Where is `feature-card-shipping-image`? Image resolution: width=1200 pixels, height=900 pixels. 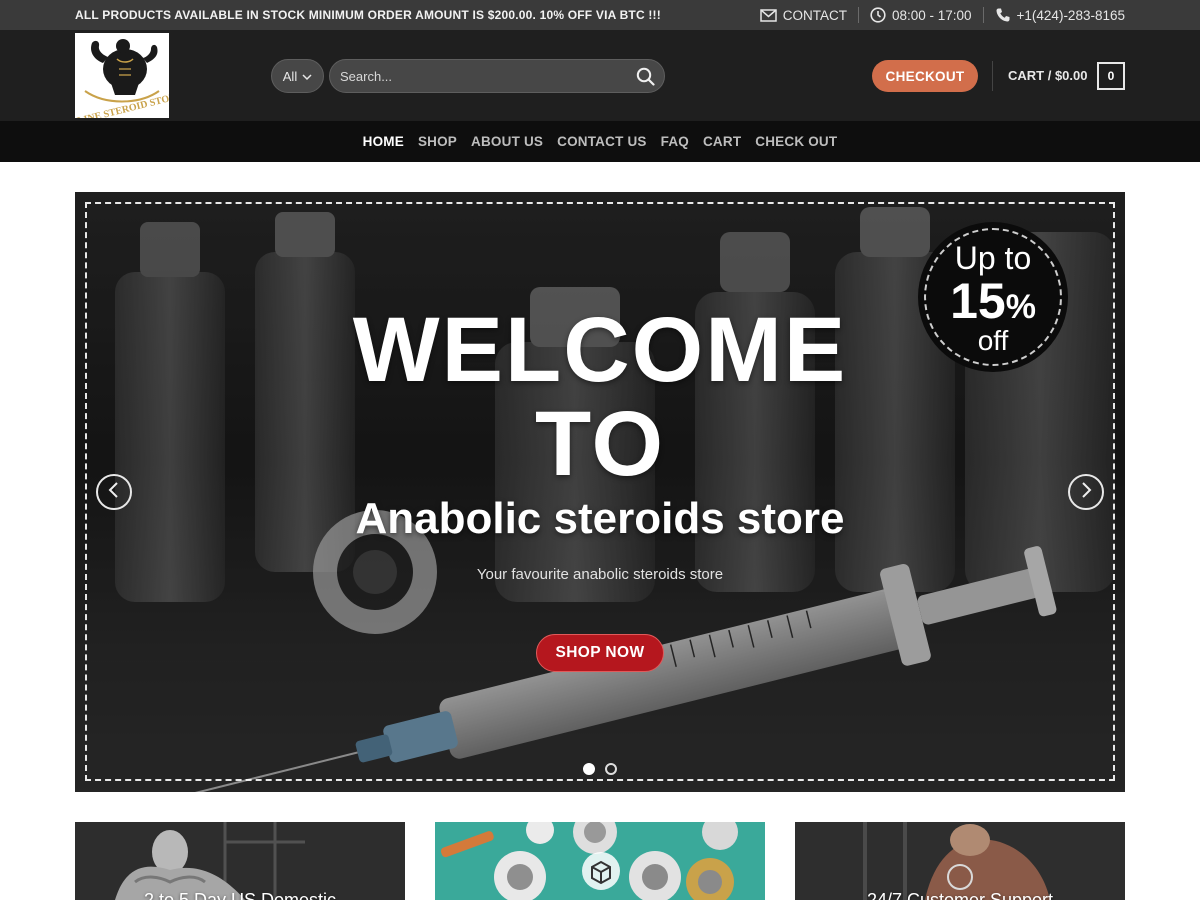 feature-card-shipping-image is located at coordinates (240, 861).